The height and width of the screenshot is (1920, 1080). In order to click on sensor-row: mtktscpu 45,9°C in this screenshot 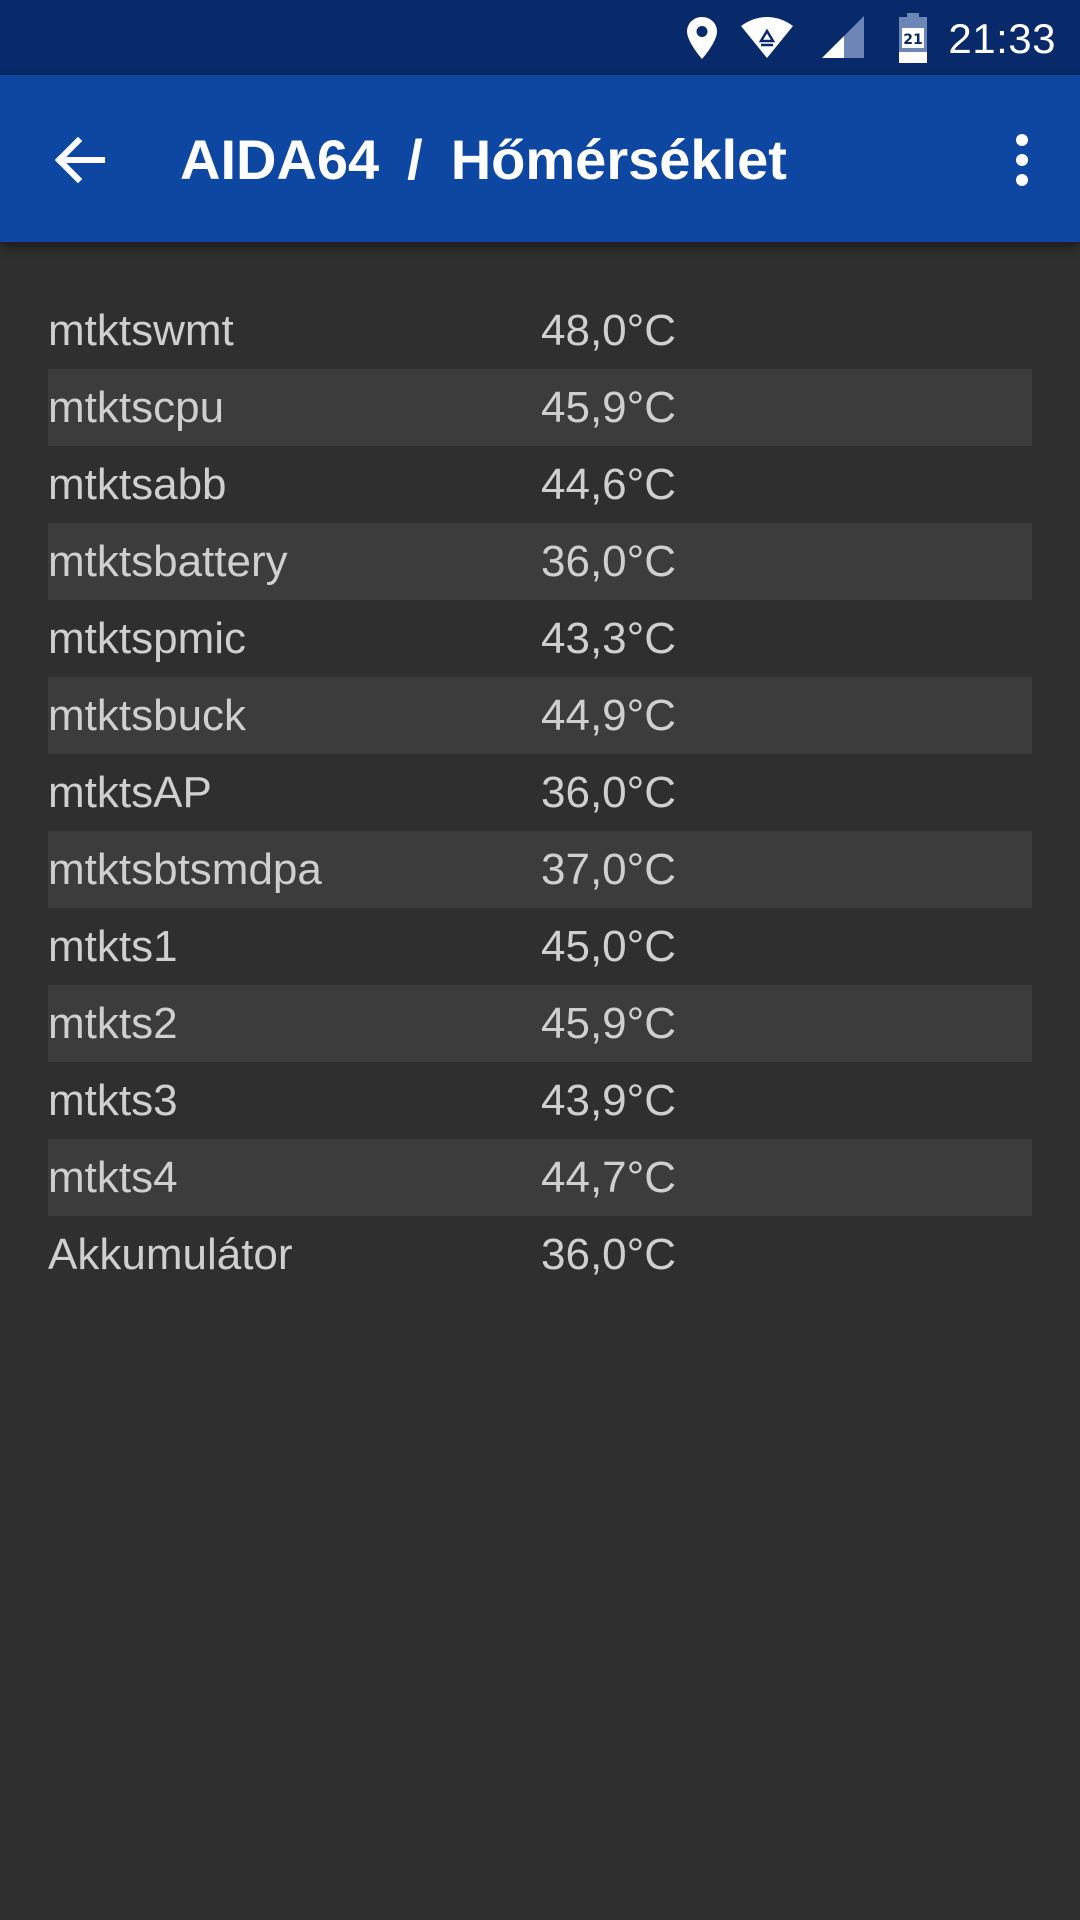, I will do `click(540, 407)`.